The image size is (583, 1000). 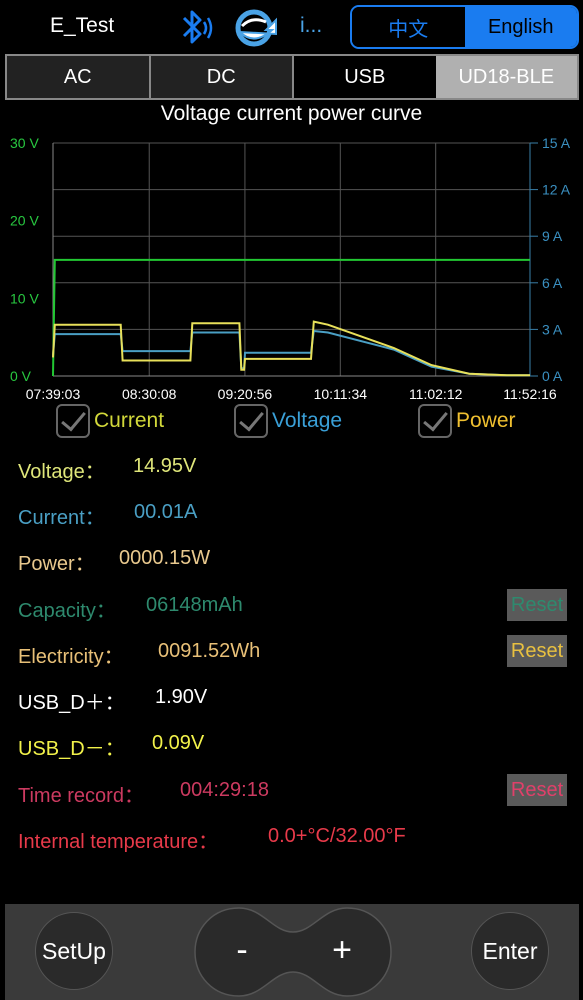 What do you see at coordinates (79, 77) in the screenshot?
I see `tab-ac: AC` at bounding box center [79, 77].